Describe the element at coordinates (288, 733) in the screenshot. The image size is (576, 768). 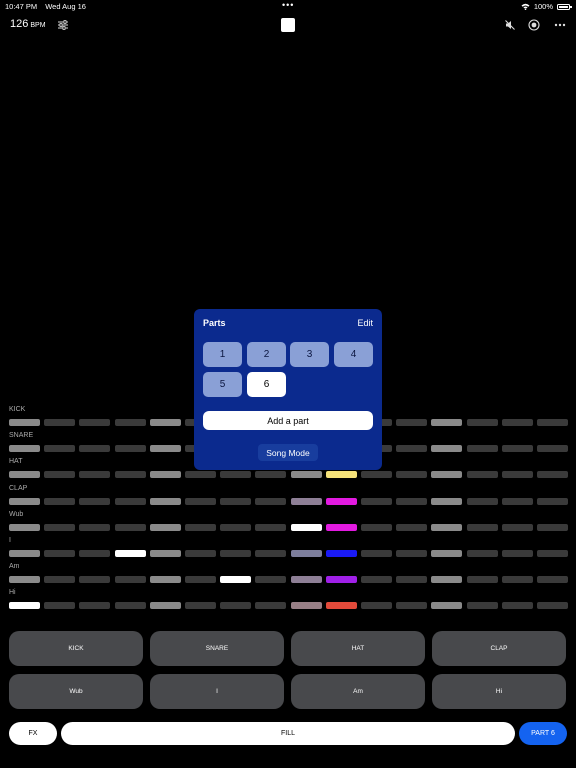
I see `fill-button: FILL` at that location.